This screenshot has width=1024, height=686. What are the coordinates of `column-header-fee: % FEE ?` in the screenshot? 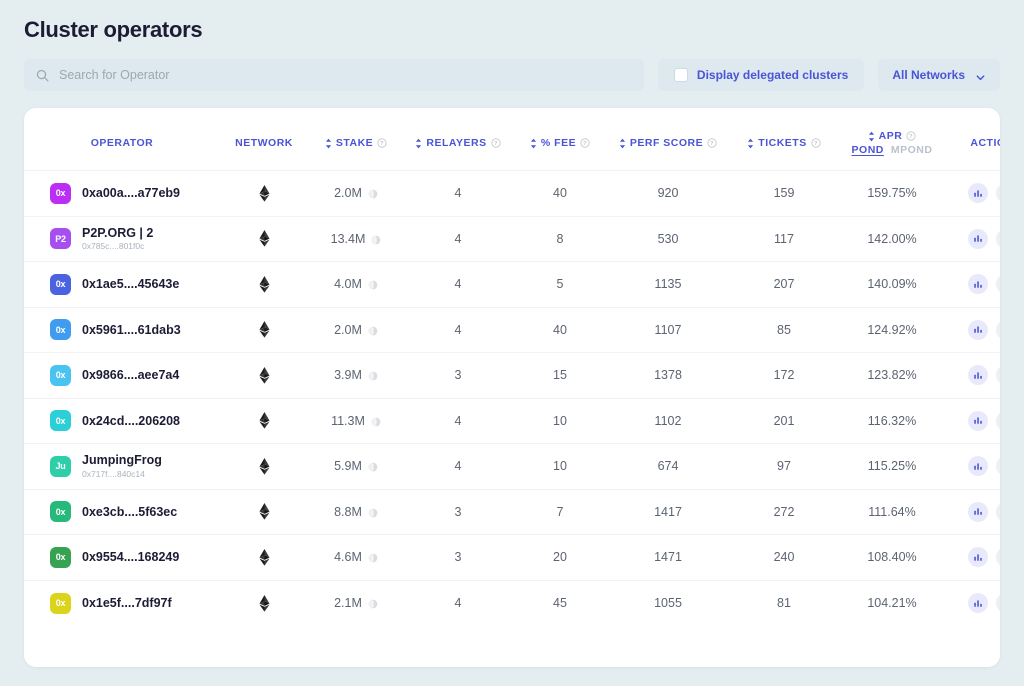 It's located at (560, 139).